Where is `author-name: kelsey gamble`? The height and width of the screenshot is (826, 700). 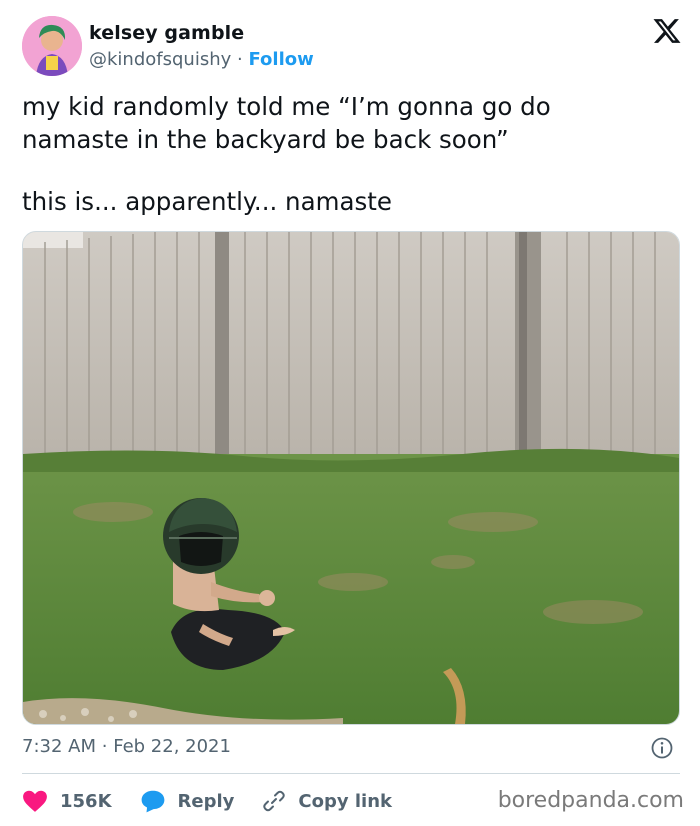
author-name: kelsey gamble is located at coordinates (166, 33).